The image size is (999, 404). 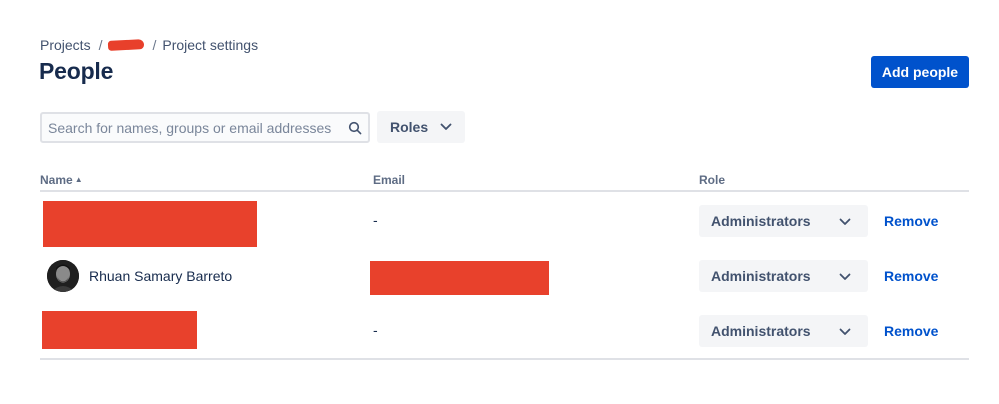 I want to click on breadcrumb-projects: Projects, so click(x=65, y=45).